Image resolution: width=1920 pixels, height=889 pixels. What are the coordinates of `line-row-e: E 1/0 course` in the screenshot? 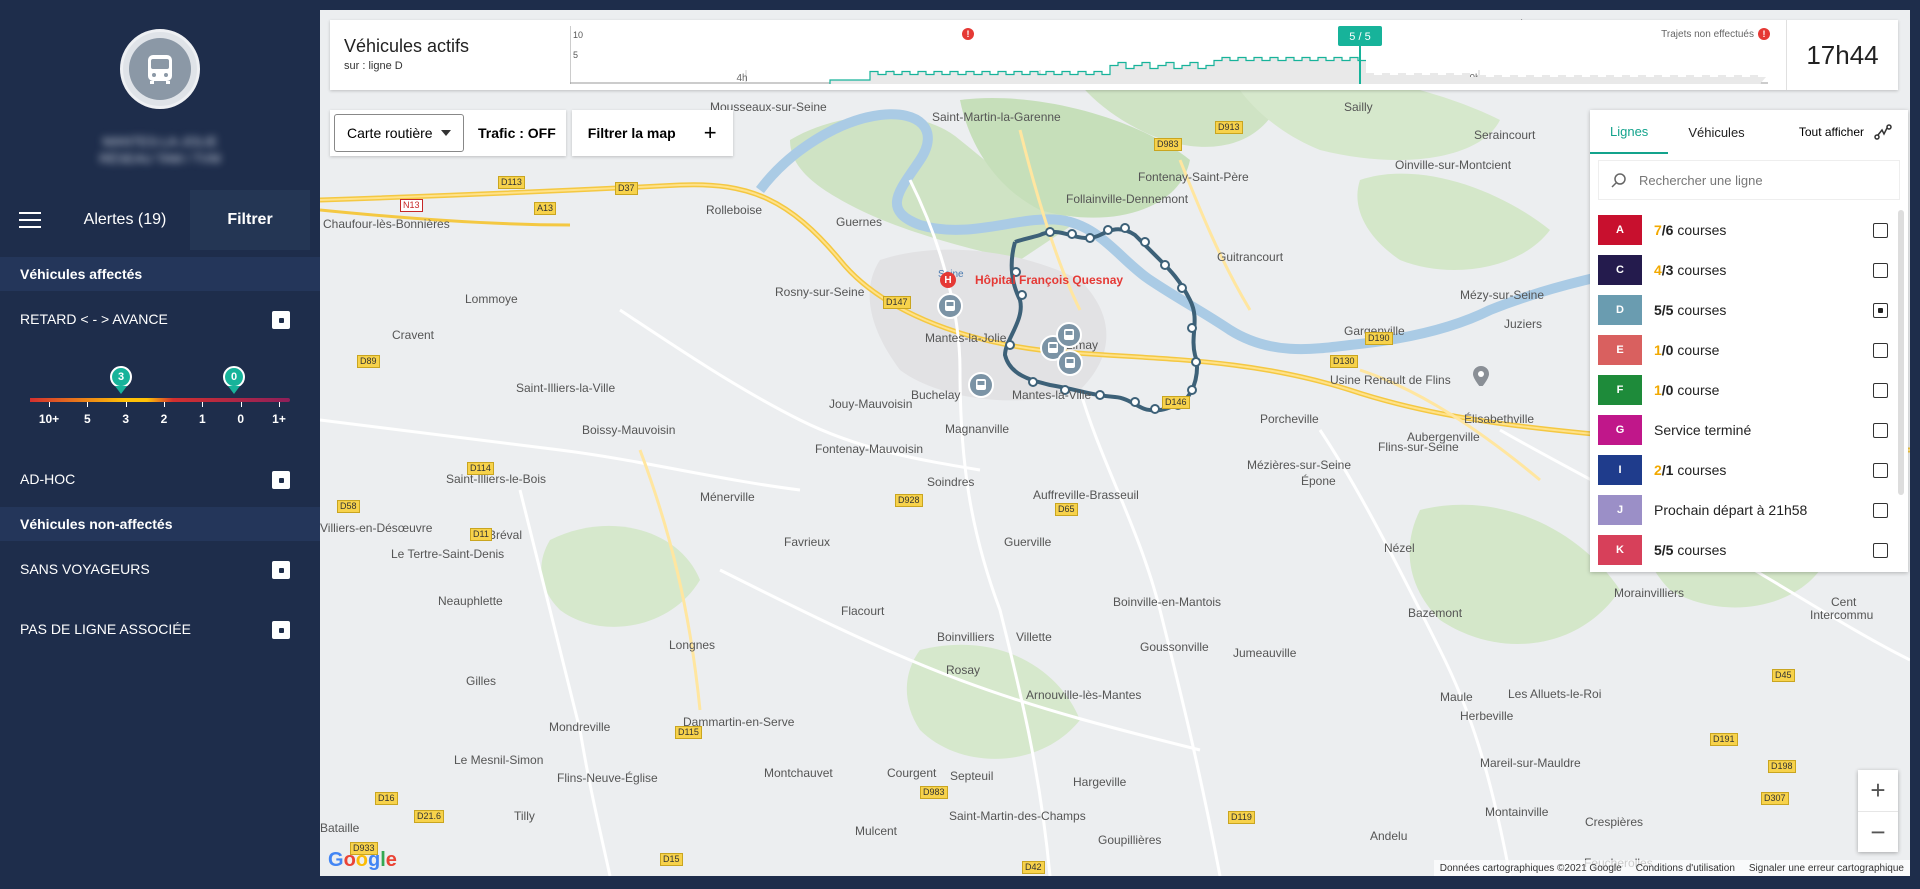 It's located at (1743, 350).